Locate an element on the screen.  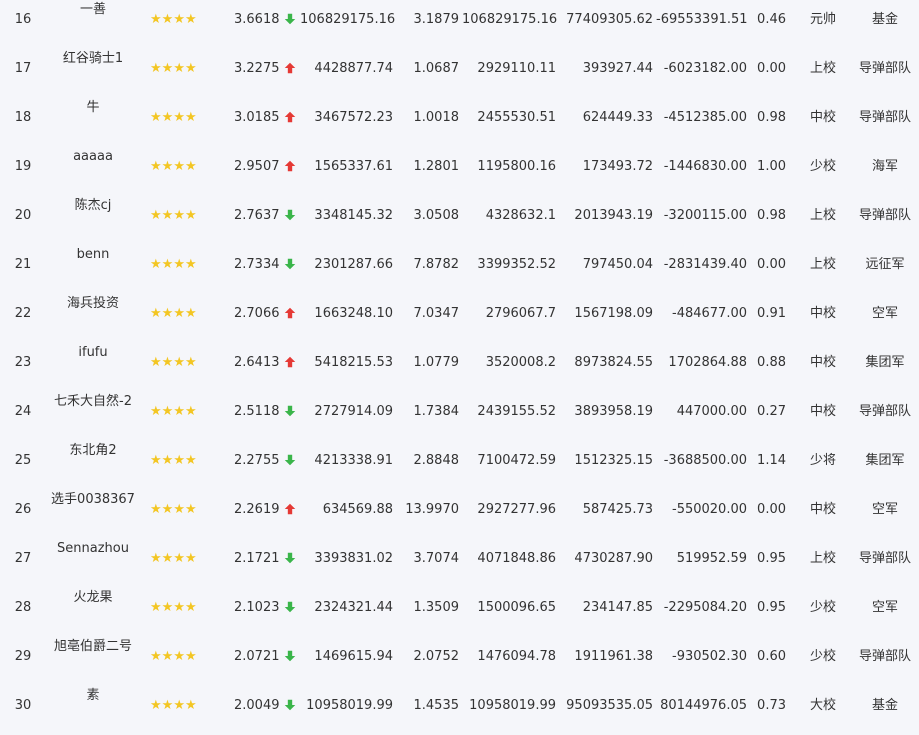
peak-equity-value: 2796067.7 is located at coordinates (520, 313).